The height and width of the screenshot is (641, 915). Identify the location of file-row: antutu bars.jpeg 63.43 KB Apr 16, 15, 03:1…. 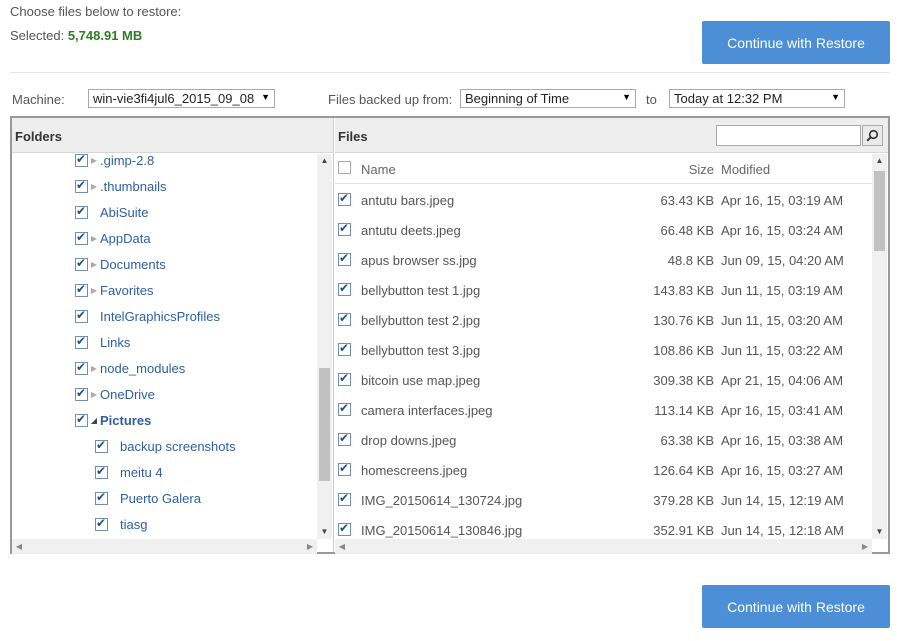
(603, 200).